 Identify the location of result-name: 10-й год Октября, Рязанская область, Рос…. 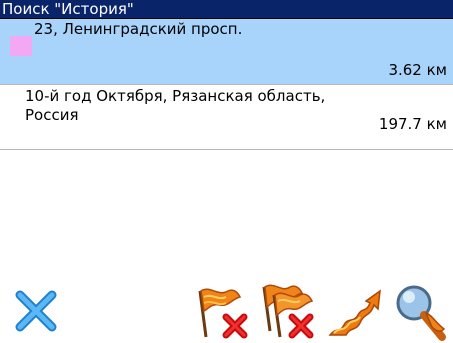
(195, 106).